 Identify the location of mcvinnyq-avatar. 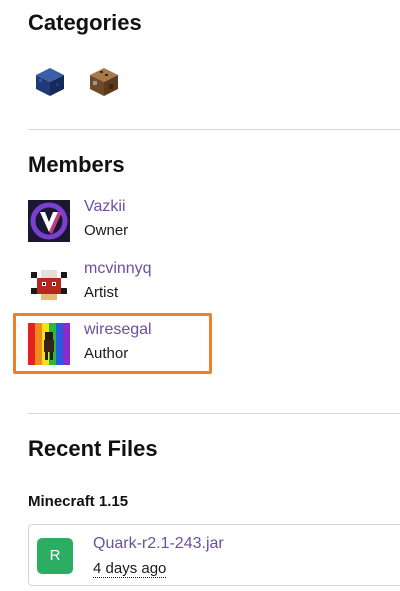
(49, 283).